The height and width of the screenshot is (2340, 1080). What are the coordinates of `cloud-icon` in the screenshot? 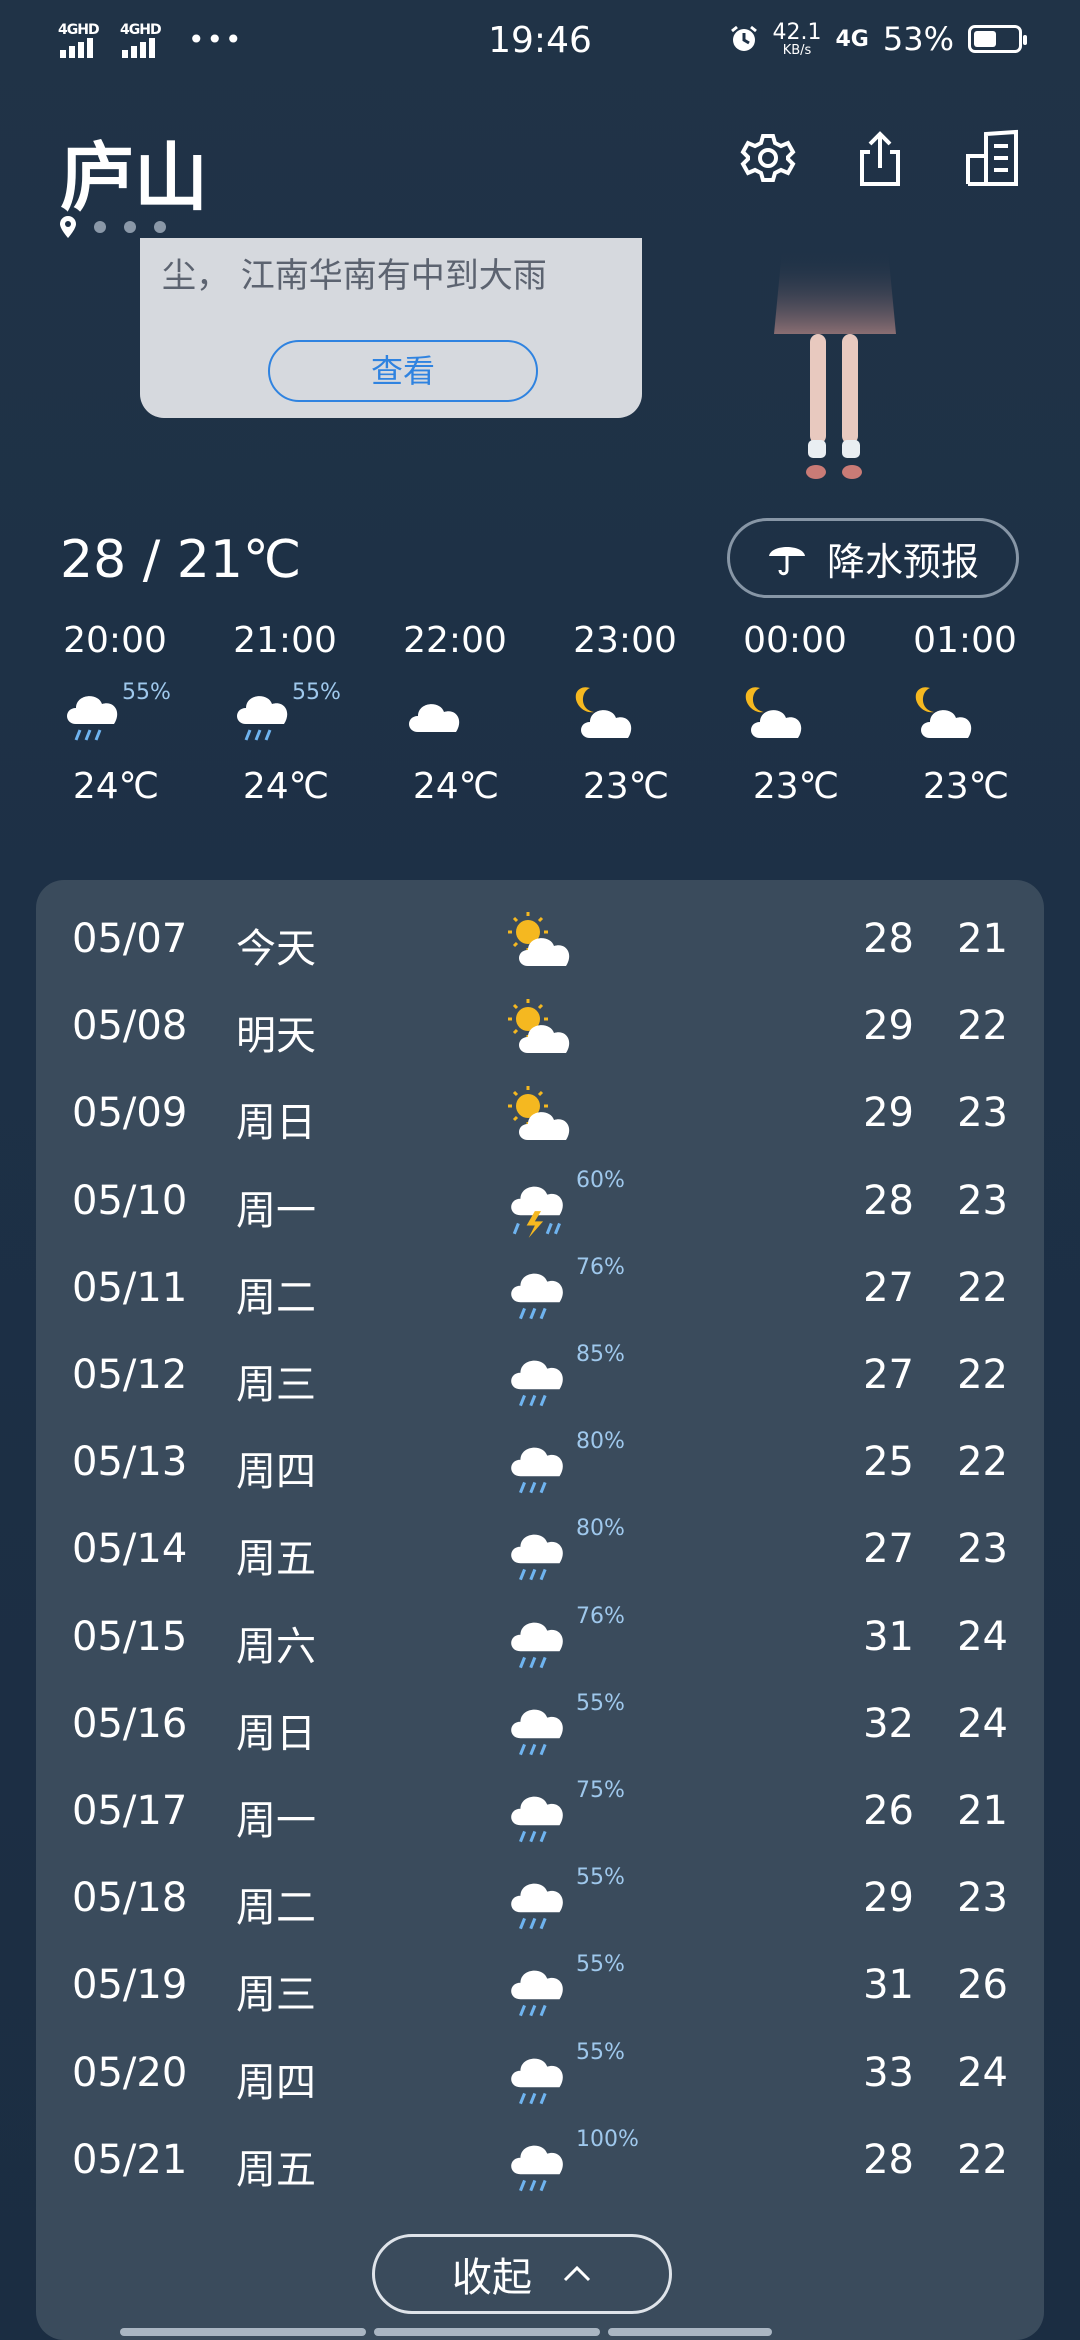 It's located at (435, 715).